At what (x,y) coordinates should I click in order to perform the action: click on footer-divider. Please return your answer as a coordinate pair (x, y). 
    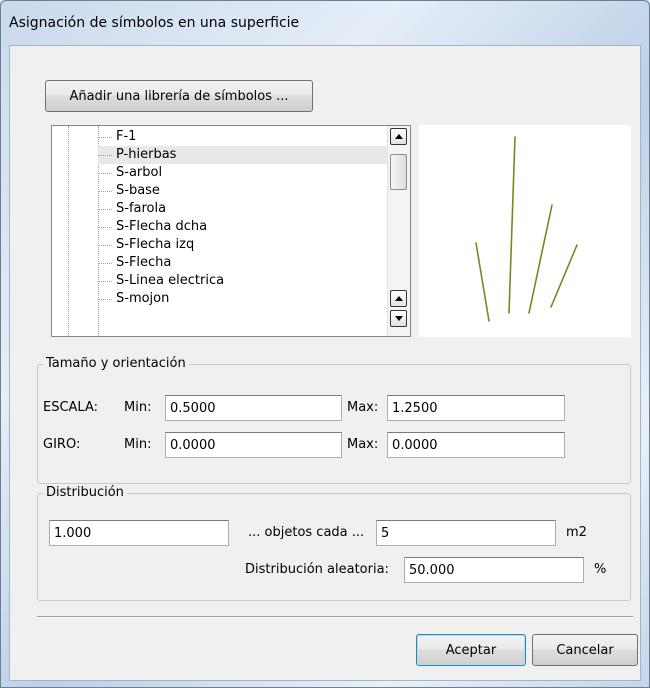
    Looking at the image, I should click on (335, 617).